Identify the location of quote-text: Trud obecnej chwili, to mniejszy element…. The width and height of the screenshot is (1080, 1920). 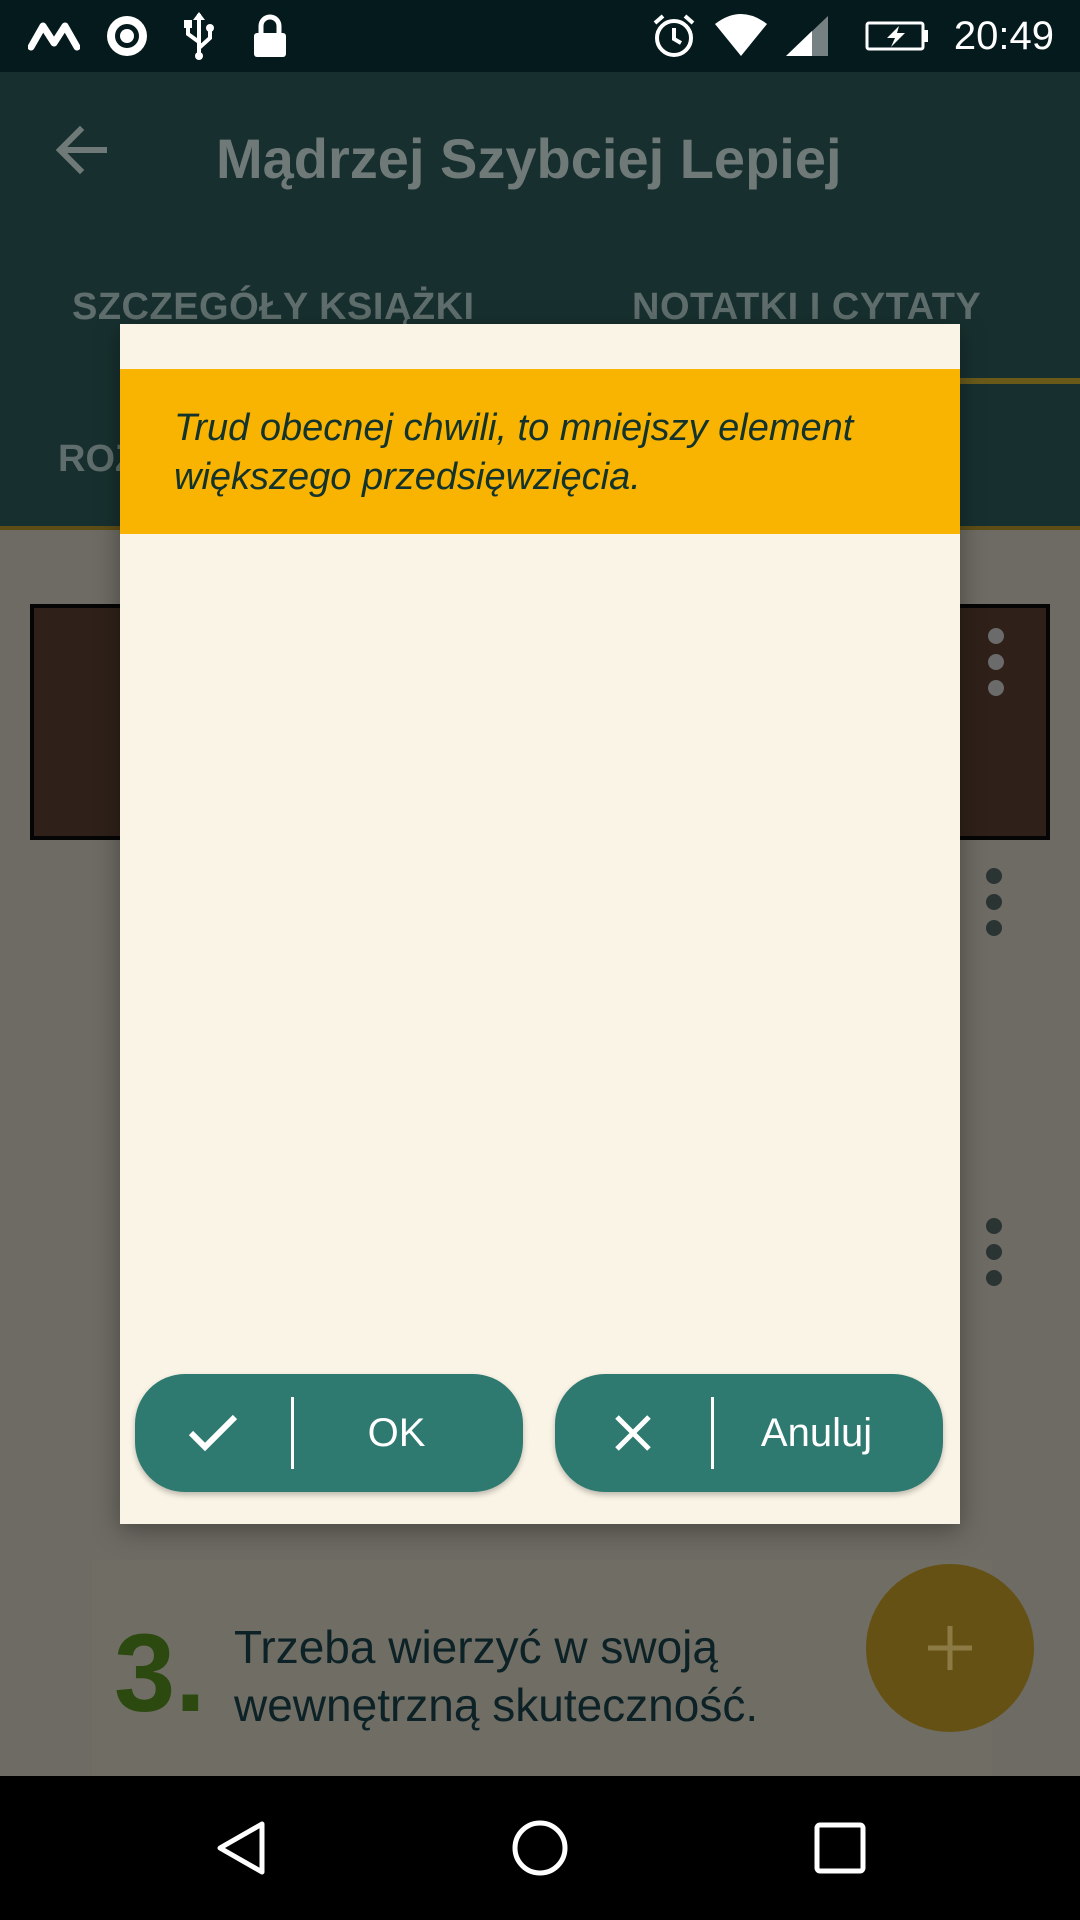
(514, 452).